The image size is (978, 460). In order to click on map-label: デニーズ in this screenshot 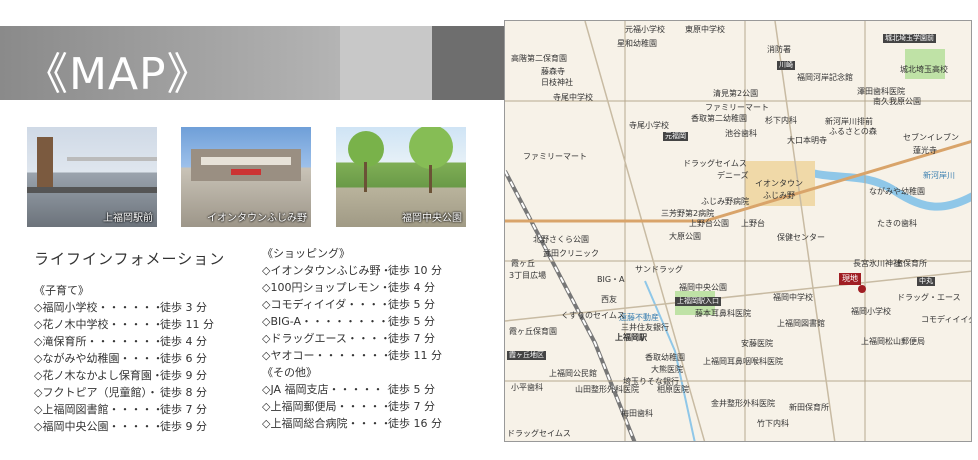, I will do `click(733, 175)`.